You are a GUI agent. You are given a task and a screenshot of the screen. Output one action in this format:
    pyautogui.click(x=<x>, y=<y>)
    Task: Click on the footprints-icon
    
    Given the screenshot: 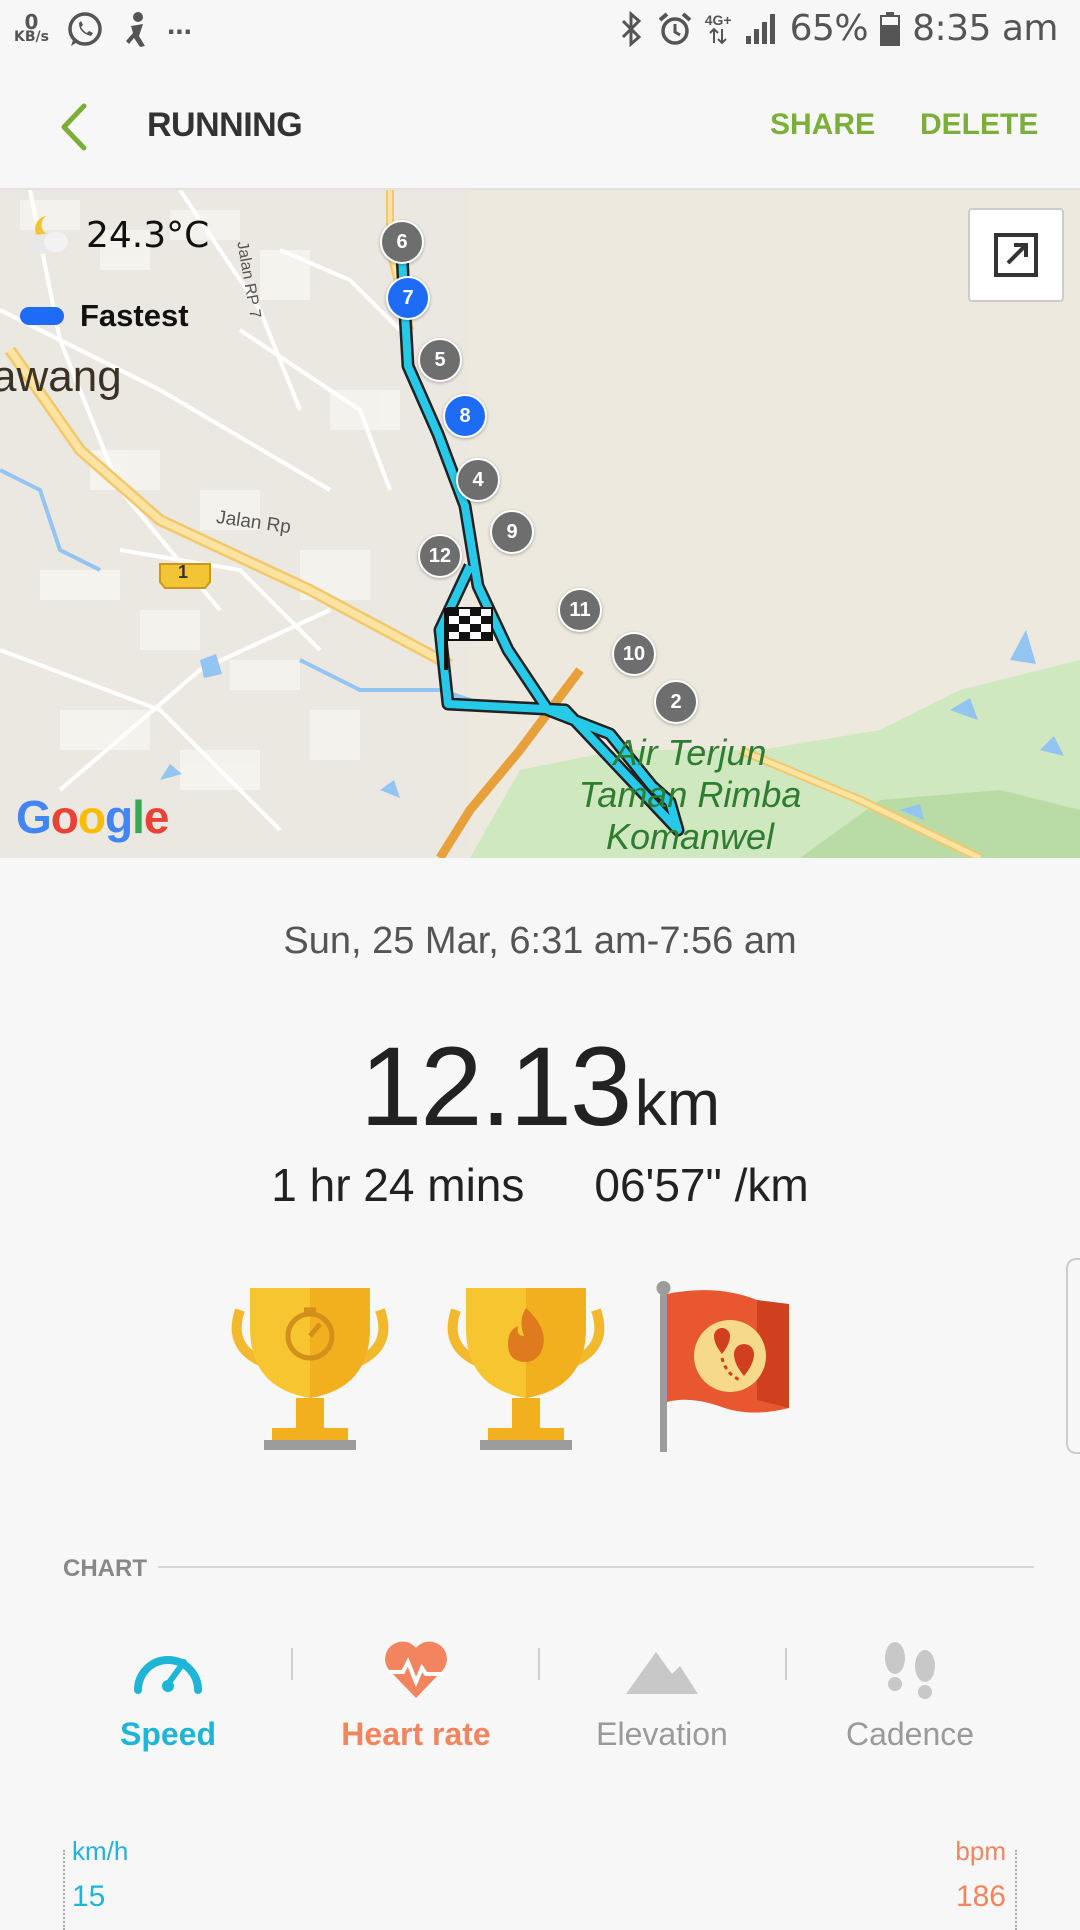 What is the action you would take?
    pyautogui.click(x=910, y=1670)
    